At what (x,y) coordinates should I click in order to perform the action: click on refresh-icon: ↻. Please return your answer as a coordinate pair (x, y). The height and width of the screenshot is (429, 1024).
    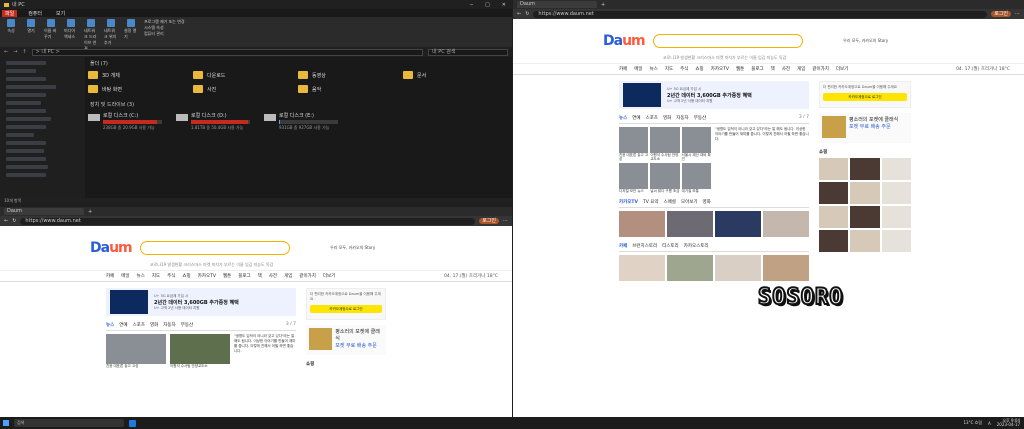
    Looking at the image, I should click on (527, 14).